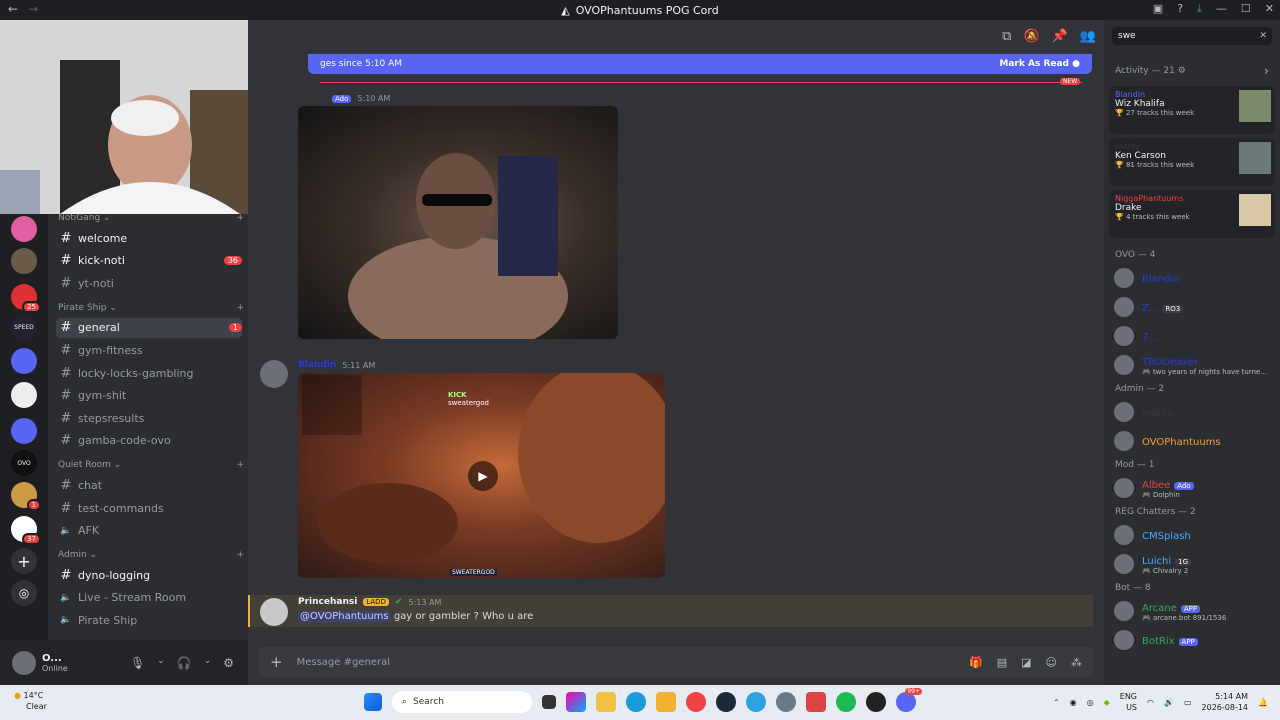 This screenshot has height=720, width=1280. I want to click on chevron-right-icon: ›, so click(1266, 71).